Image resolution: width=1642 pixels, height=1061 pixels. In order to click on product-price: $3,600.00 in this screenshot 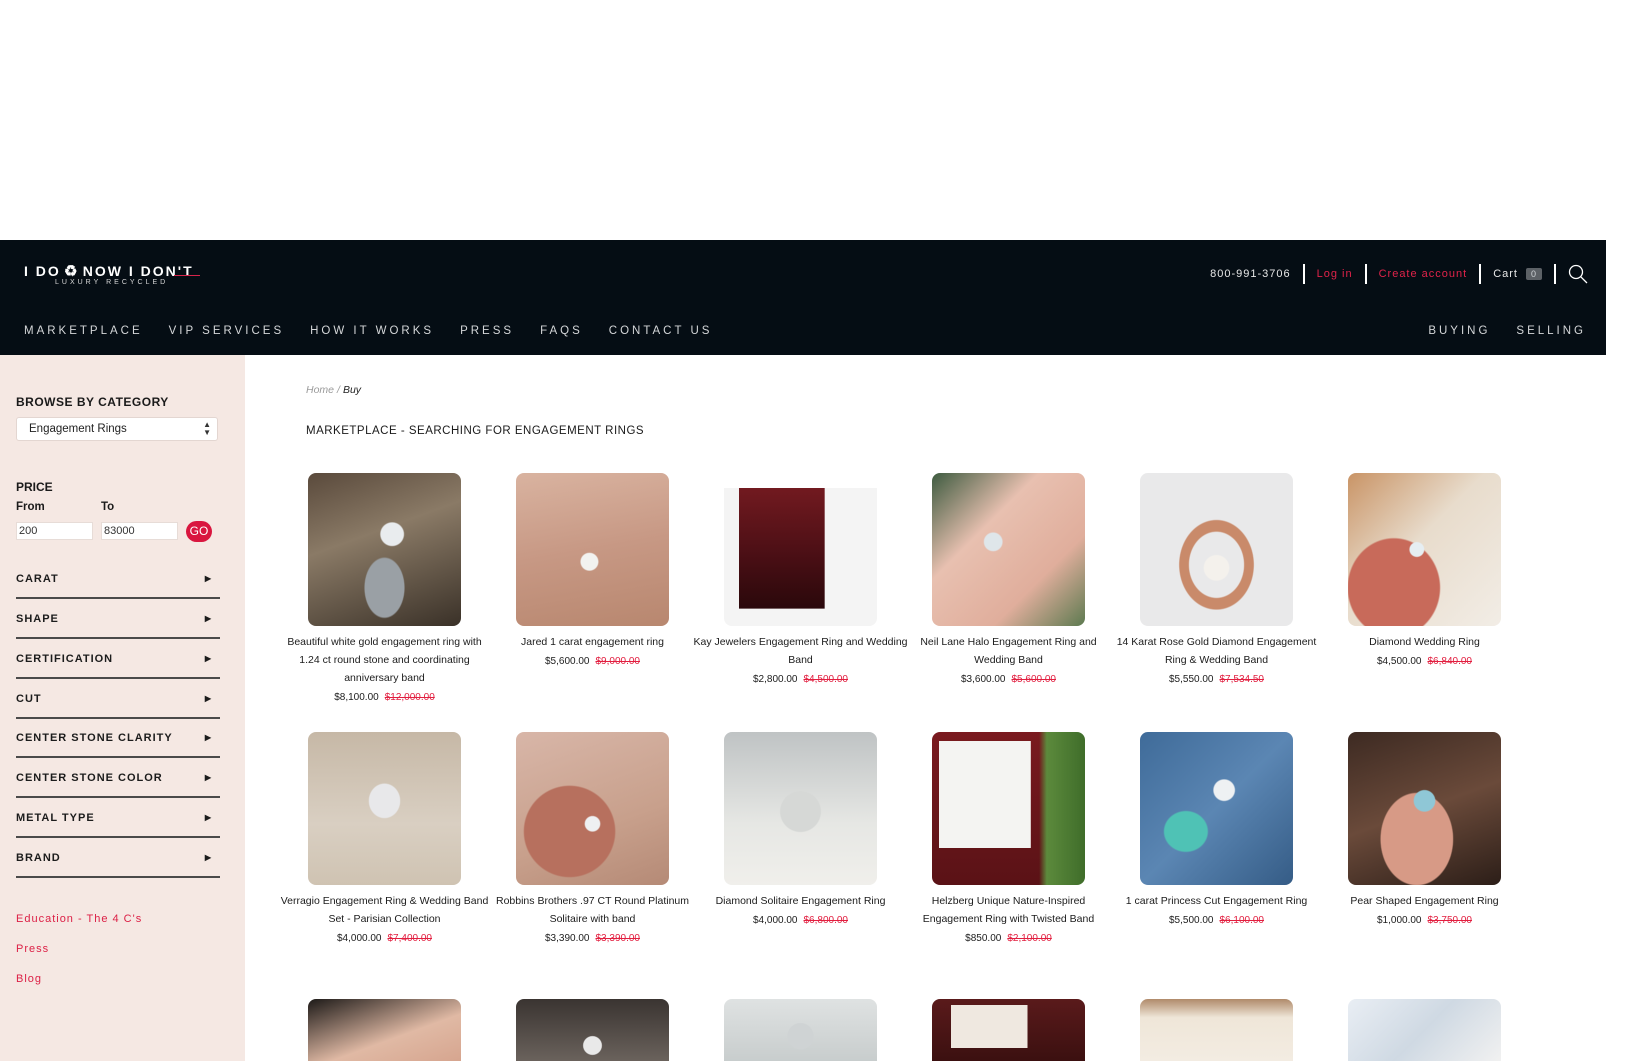, I will do `click(983, 679)`.